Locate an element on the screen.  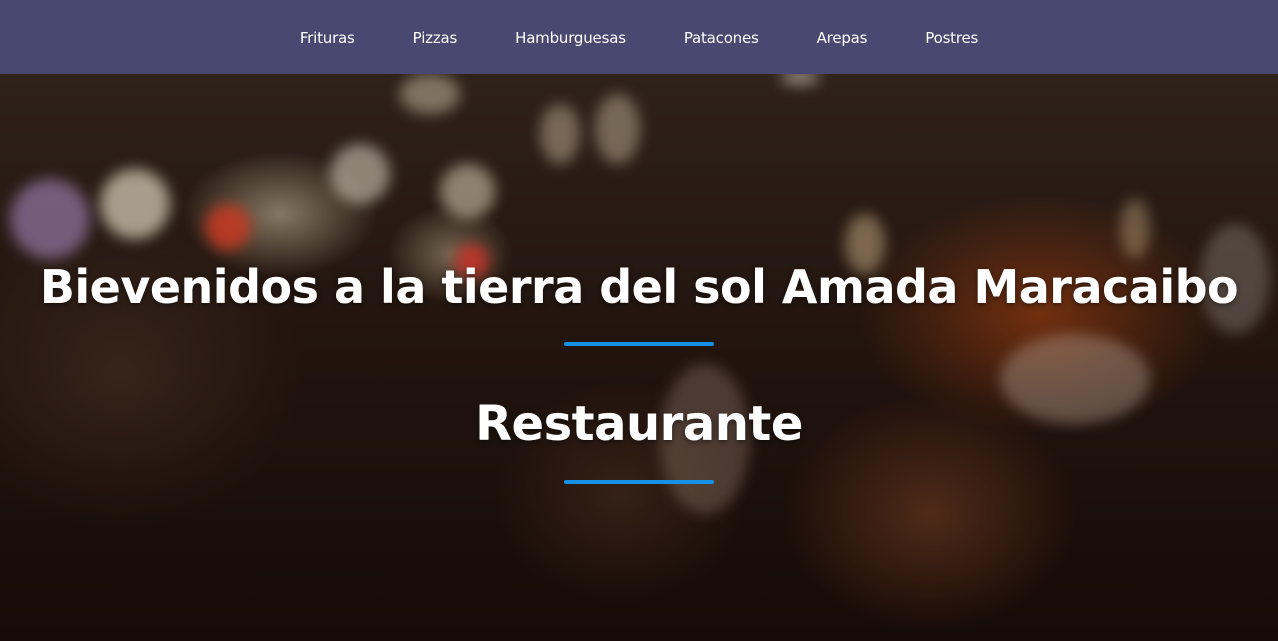
hero-divider-top is located at coordinates (639, 344).